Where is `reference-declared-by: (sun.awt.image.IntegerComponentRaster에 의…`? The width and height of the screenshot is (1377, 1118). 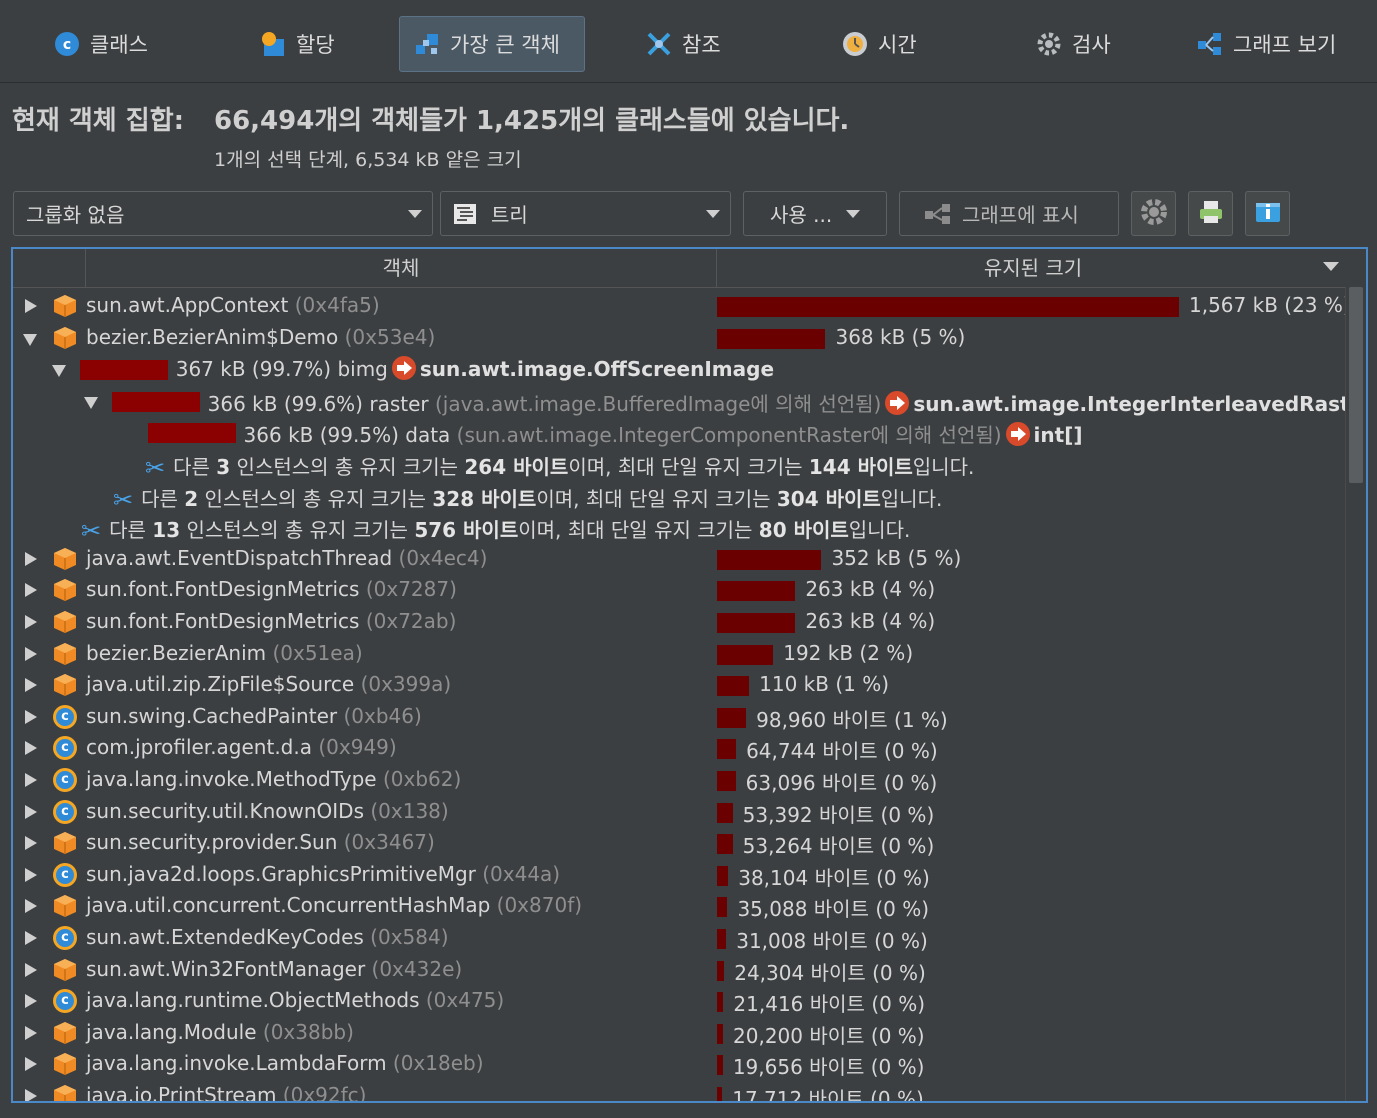
reference-declared-by: (sun.awt.image.IntegerComponentRaster에 의… is located at coordinates (729, 435).